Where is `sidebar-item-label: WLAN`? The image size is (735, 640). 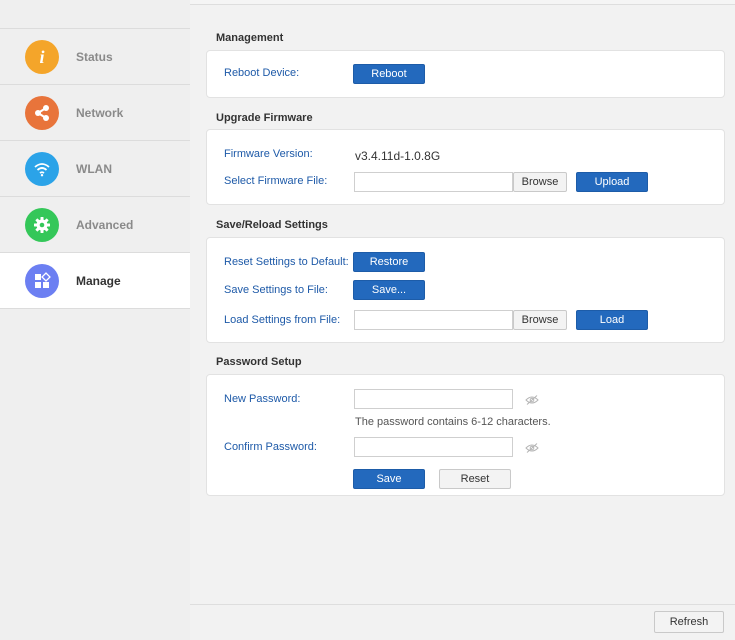
sidebar-item-label: WLAN is located at coordinates (94, 168).